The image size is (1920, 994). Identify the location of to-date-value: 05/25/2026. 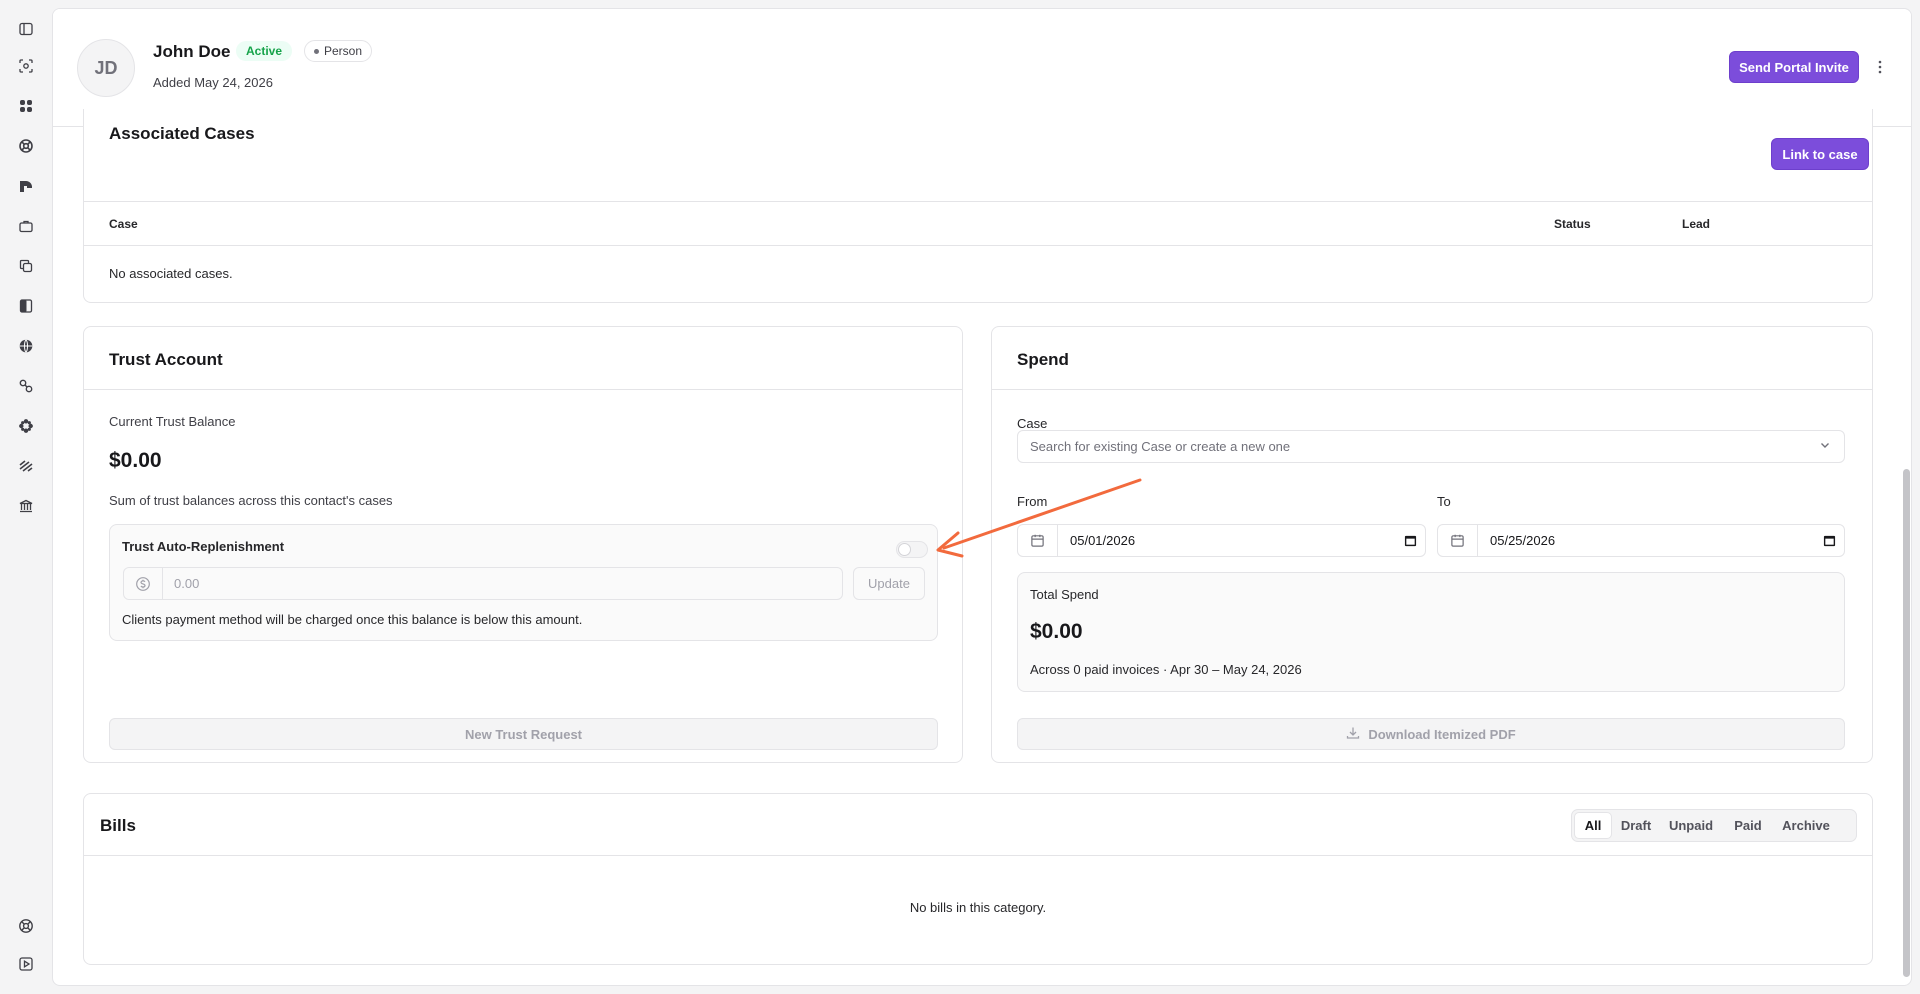
(1523, 540).